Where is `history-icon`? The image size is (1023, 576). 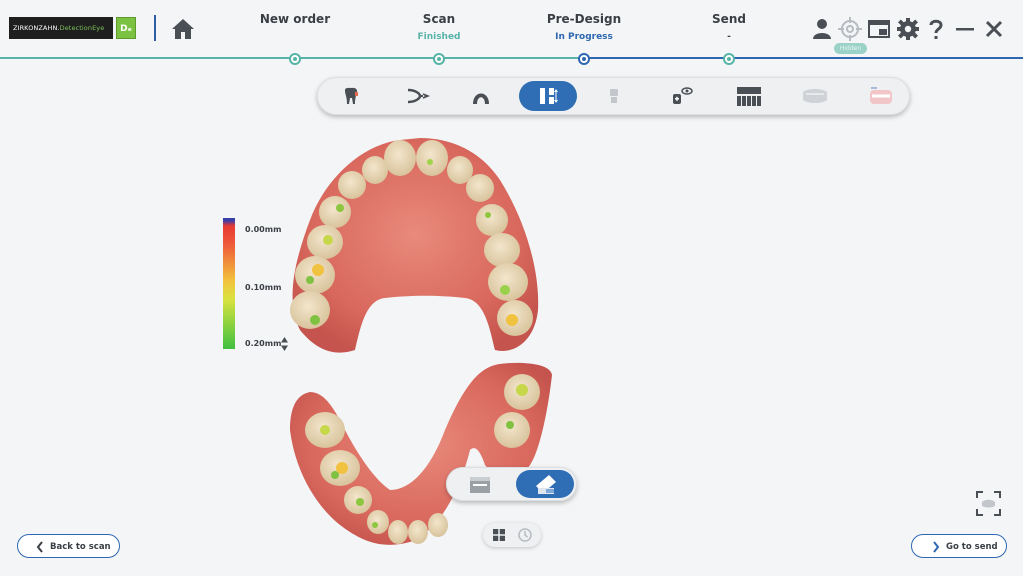 history-icon is located at coordinates (525, 535).